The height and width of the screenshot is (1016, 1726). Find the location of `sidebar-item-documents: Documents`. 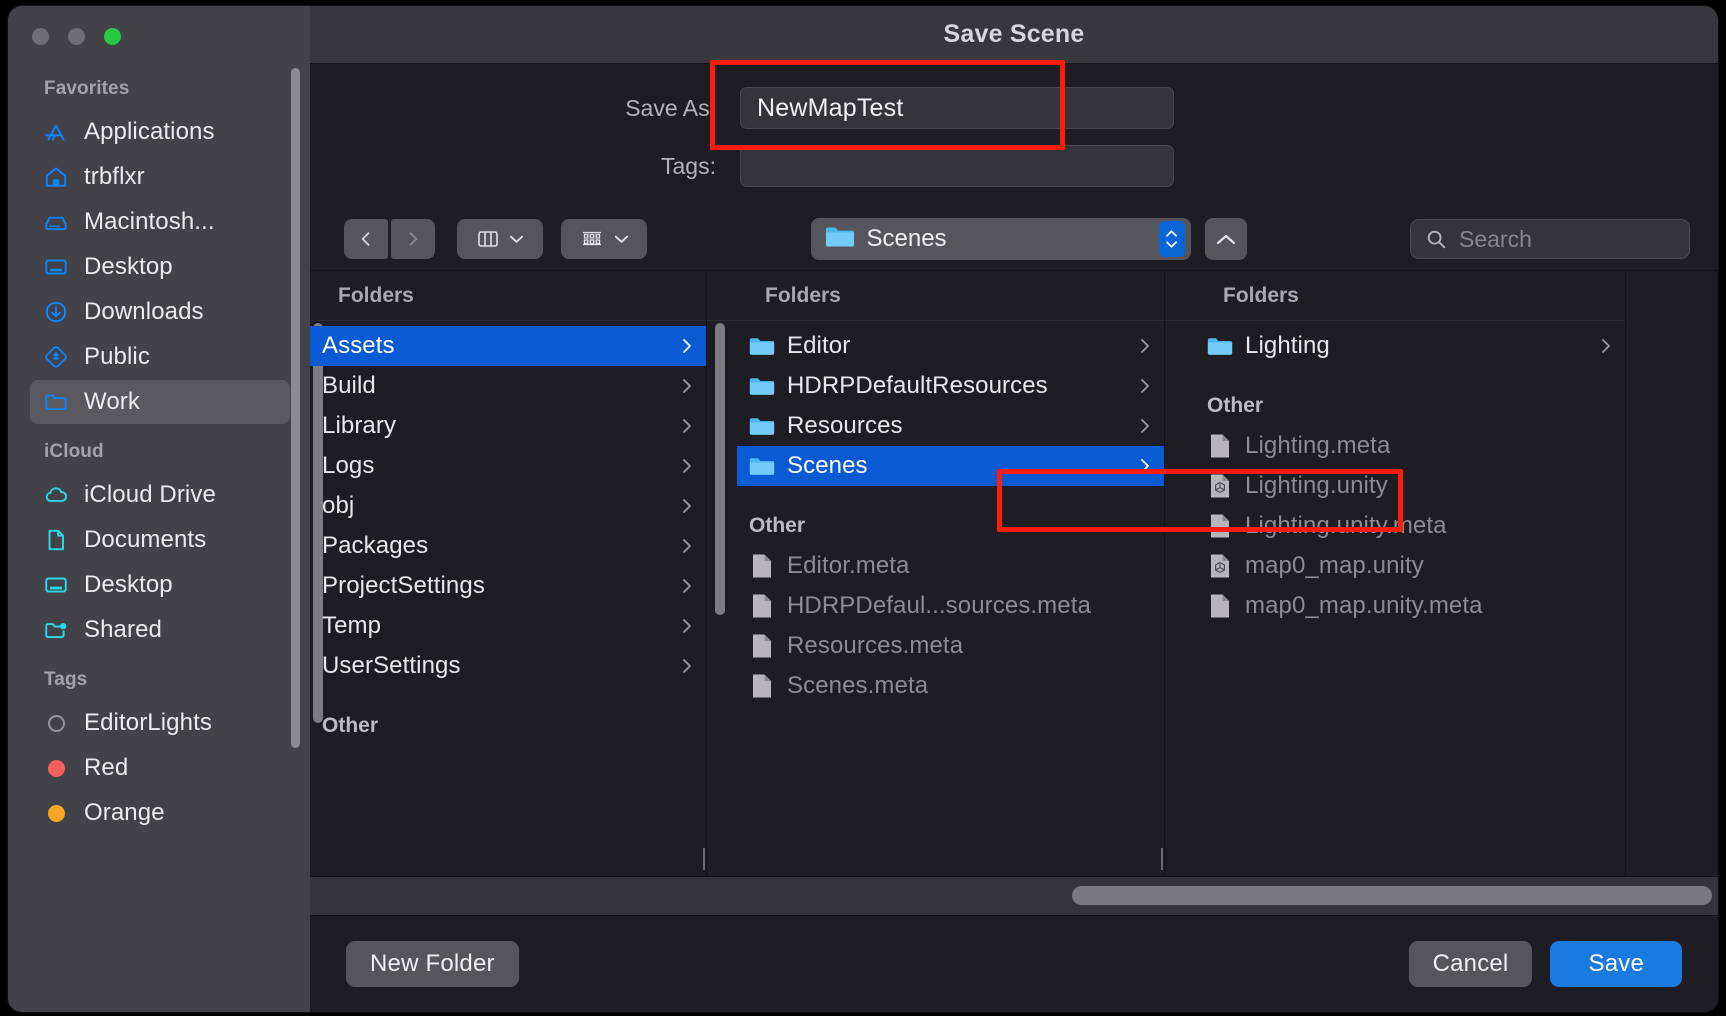

sidebar-item-documents: Documents is located at coordinates (160, 540).